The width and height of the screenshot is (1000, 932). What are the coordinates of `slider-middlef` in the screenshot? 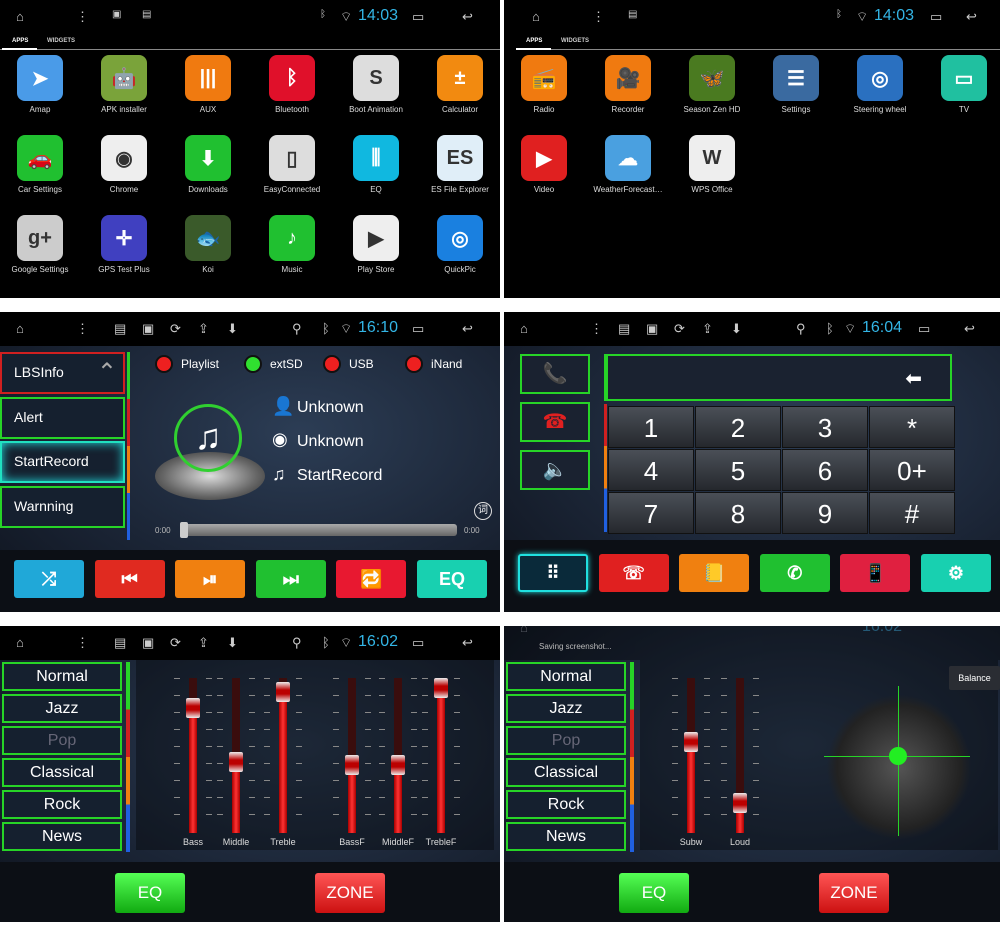 It's located at (398, 755).